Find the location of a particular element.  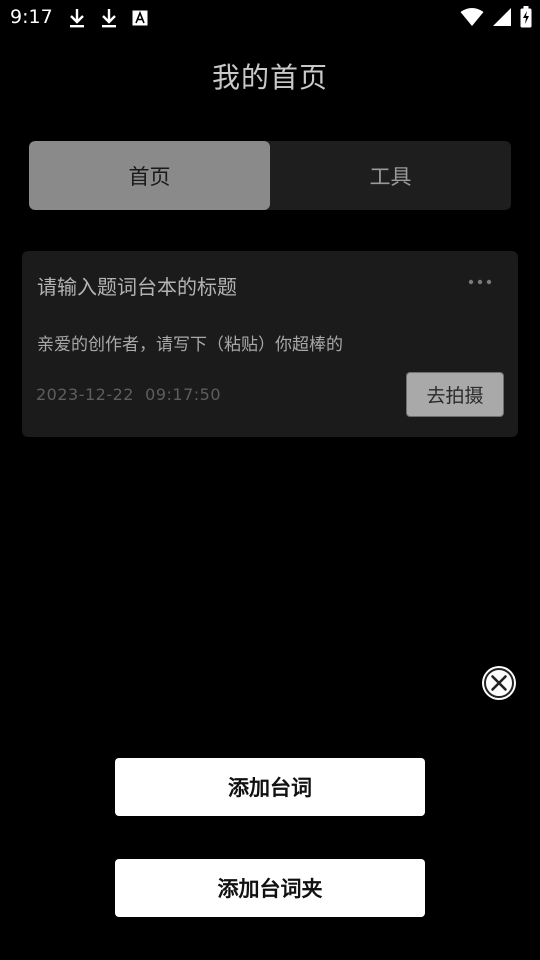

close-fab is located at coordinates (499, 683).